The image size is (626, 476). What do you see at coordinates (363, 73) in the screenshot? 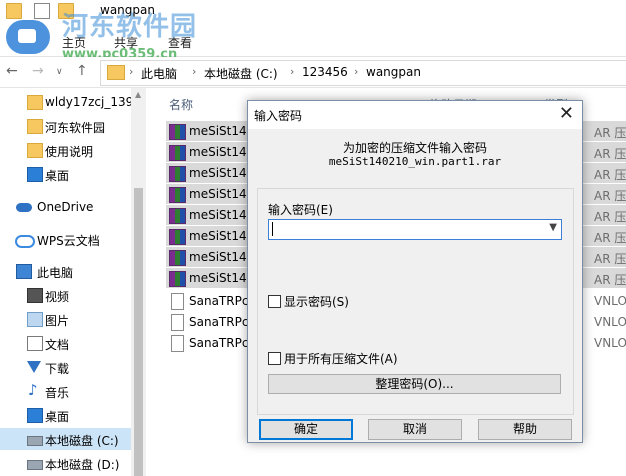
I see `address-bar: › 此电脑 › 本地磁盘 (C:) › 123456 › wangpan` at bounding box center [363, 73].